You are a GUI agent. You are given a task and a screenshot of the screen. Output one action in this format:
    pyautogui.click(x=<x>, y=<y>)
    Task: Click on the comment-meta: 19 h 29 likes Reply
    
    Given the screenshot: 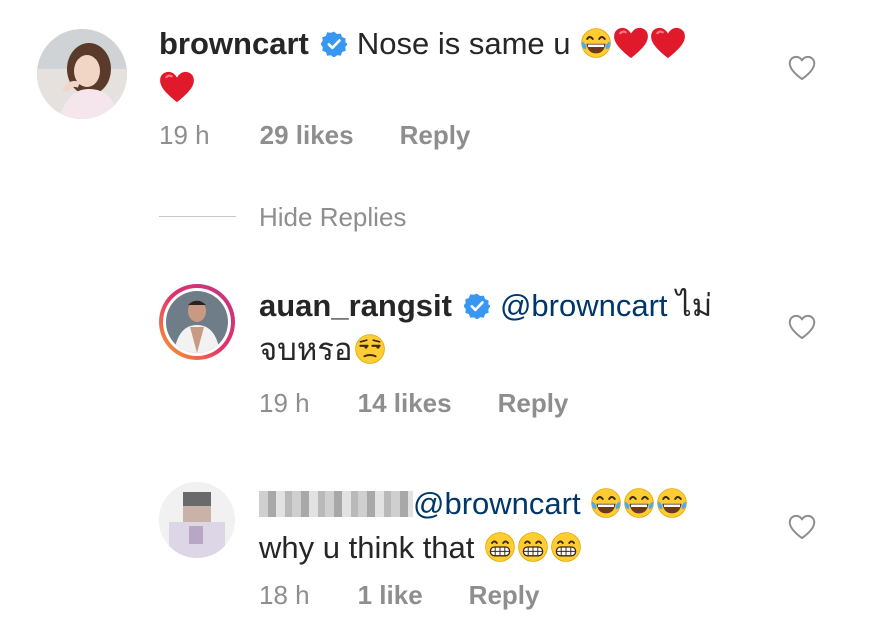 What is the action you would take?
    pyautogui.click(x=337, y=135)
    